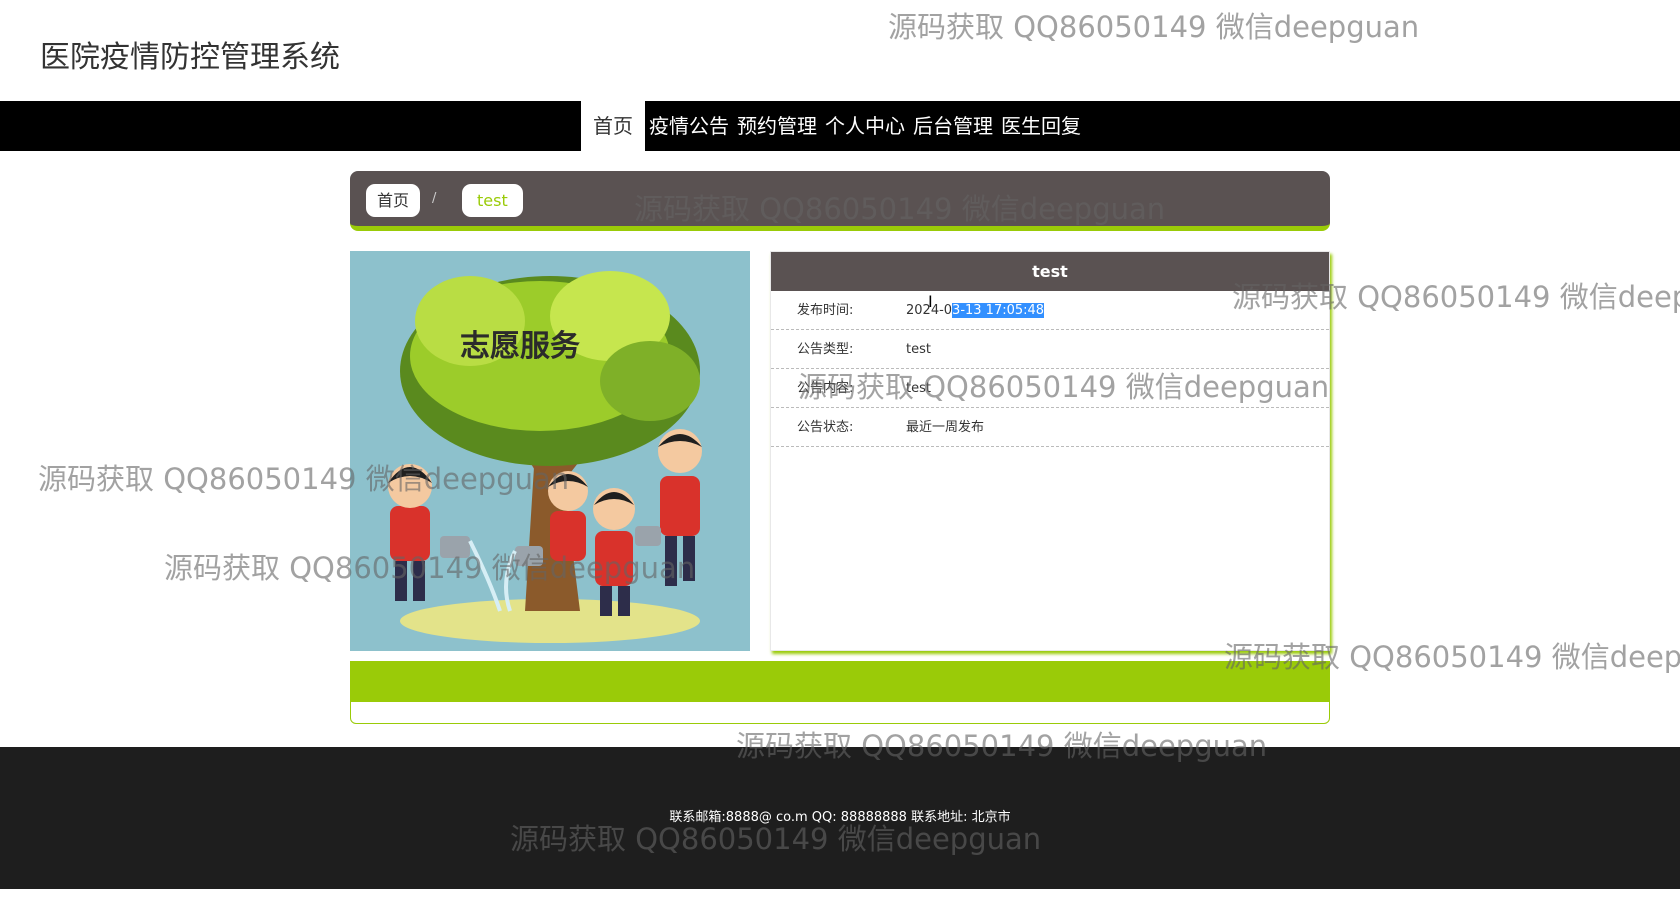 The height and width of the screenshot is (904, 1680). What do you see at coordinates (1041, 126) in the screenshot?
I see `nav-item-doctor-reply: 医生回复` at bounding box center [1041, 126].